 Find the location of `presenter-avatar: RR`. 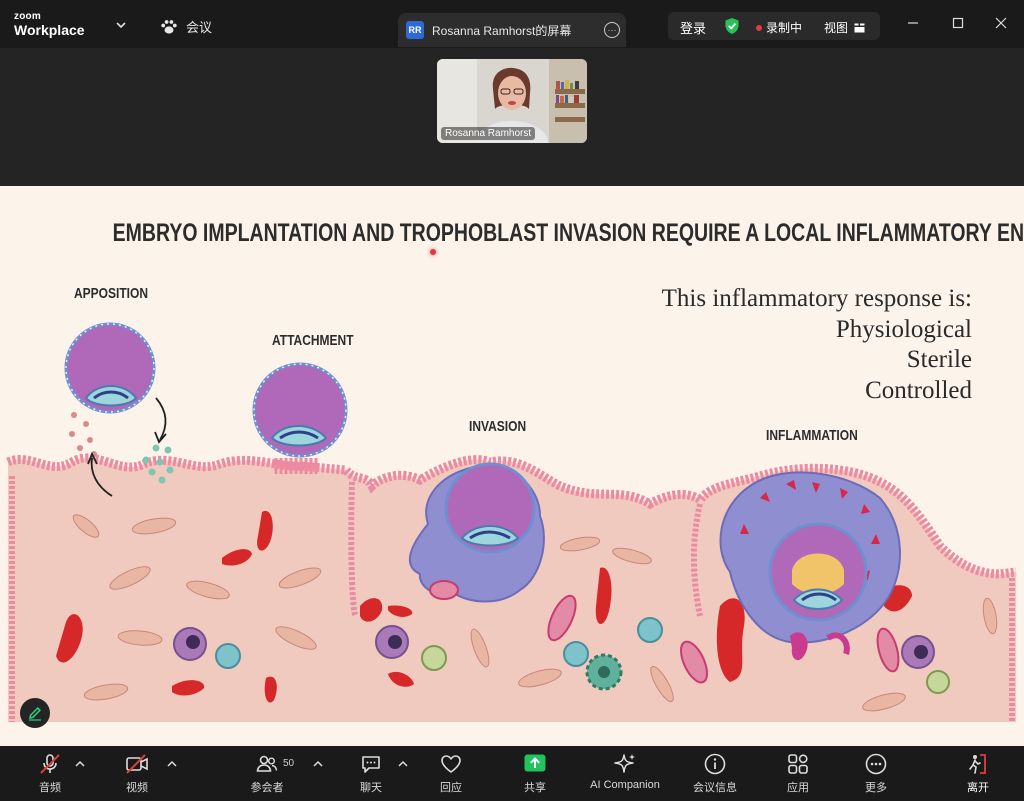

presenter-avatar: RR is located at coordinates (415, 30).